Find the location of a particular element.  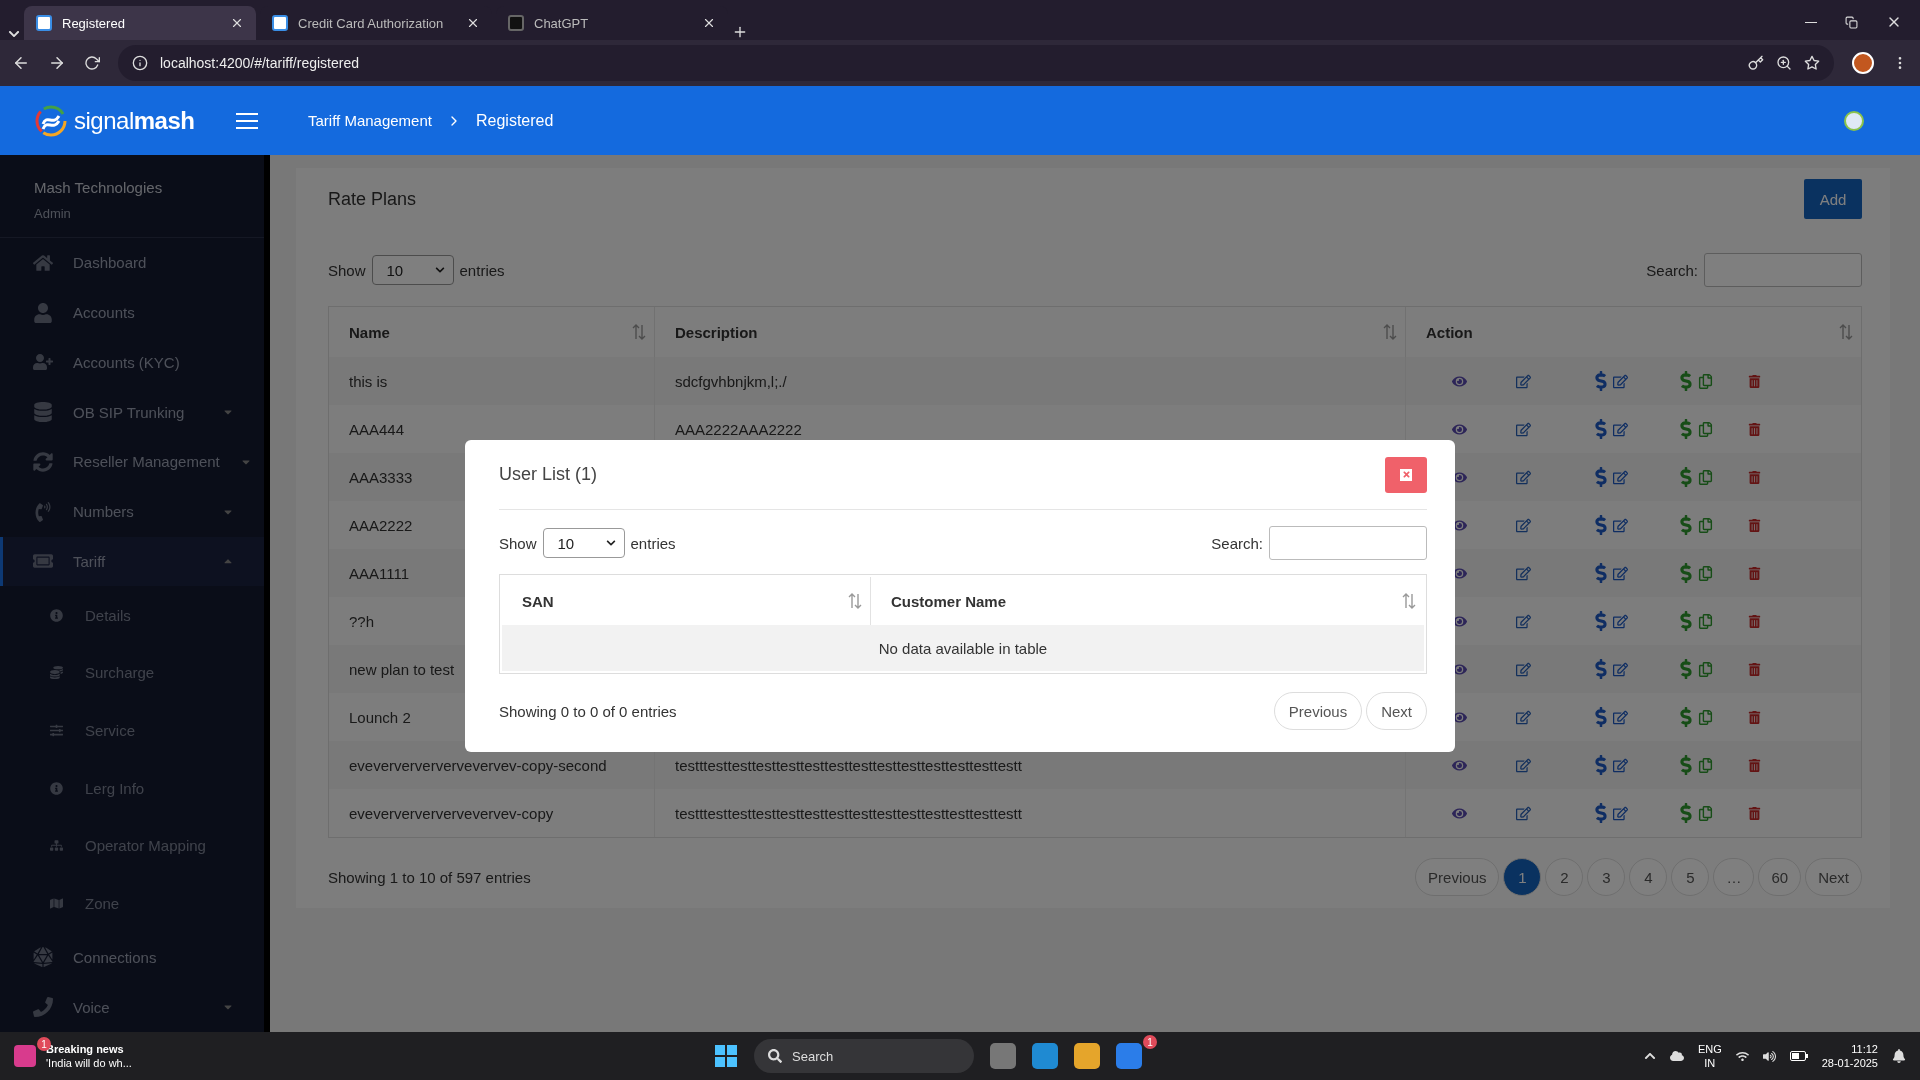

page-button: 2 is located at coordinates (1564, 877).